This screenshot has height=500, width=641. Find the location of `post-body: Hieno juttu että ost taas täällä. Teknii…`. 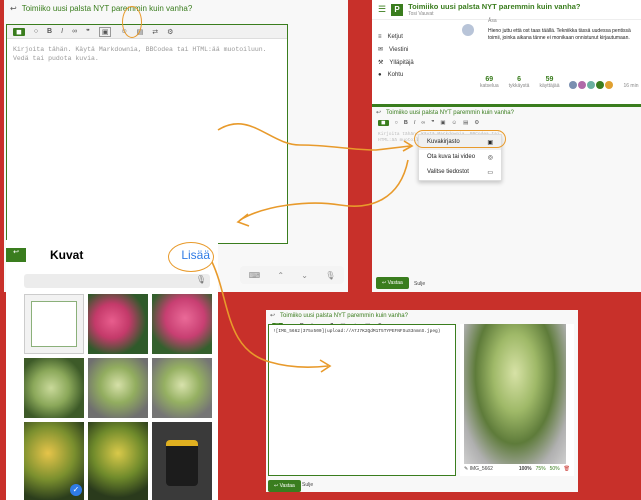

post-body: Hieno juttu että ost taas täällä. Teknii… is located at coordinates (559, 34).